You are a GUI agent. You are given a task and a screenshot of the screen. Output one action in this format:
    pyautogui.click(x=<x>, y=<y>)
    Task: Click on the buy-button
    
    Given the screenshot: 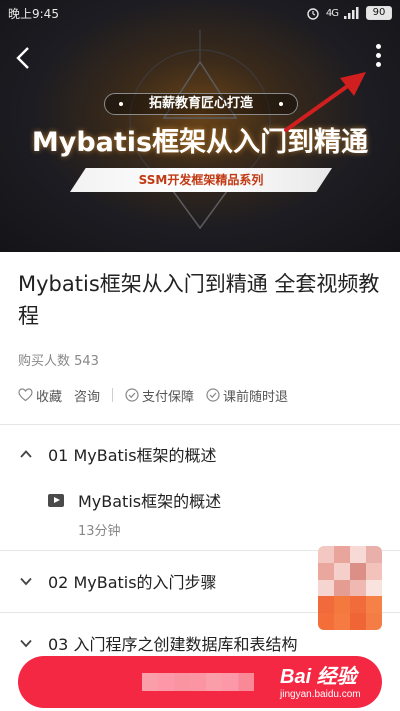 What is the action you would take?
    pyautogui.click(x=200, y=682)
    